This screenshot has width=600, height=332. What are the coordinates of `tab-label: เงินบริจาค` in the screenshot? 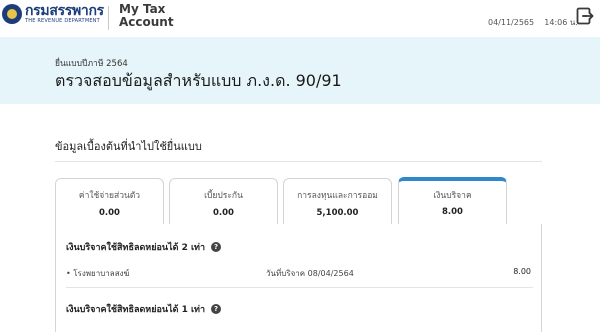 It's located at (452, 196).